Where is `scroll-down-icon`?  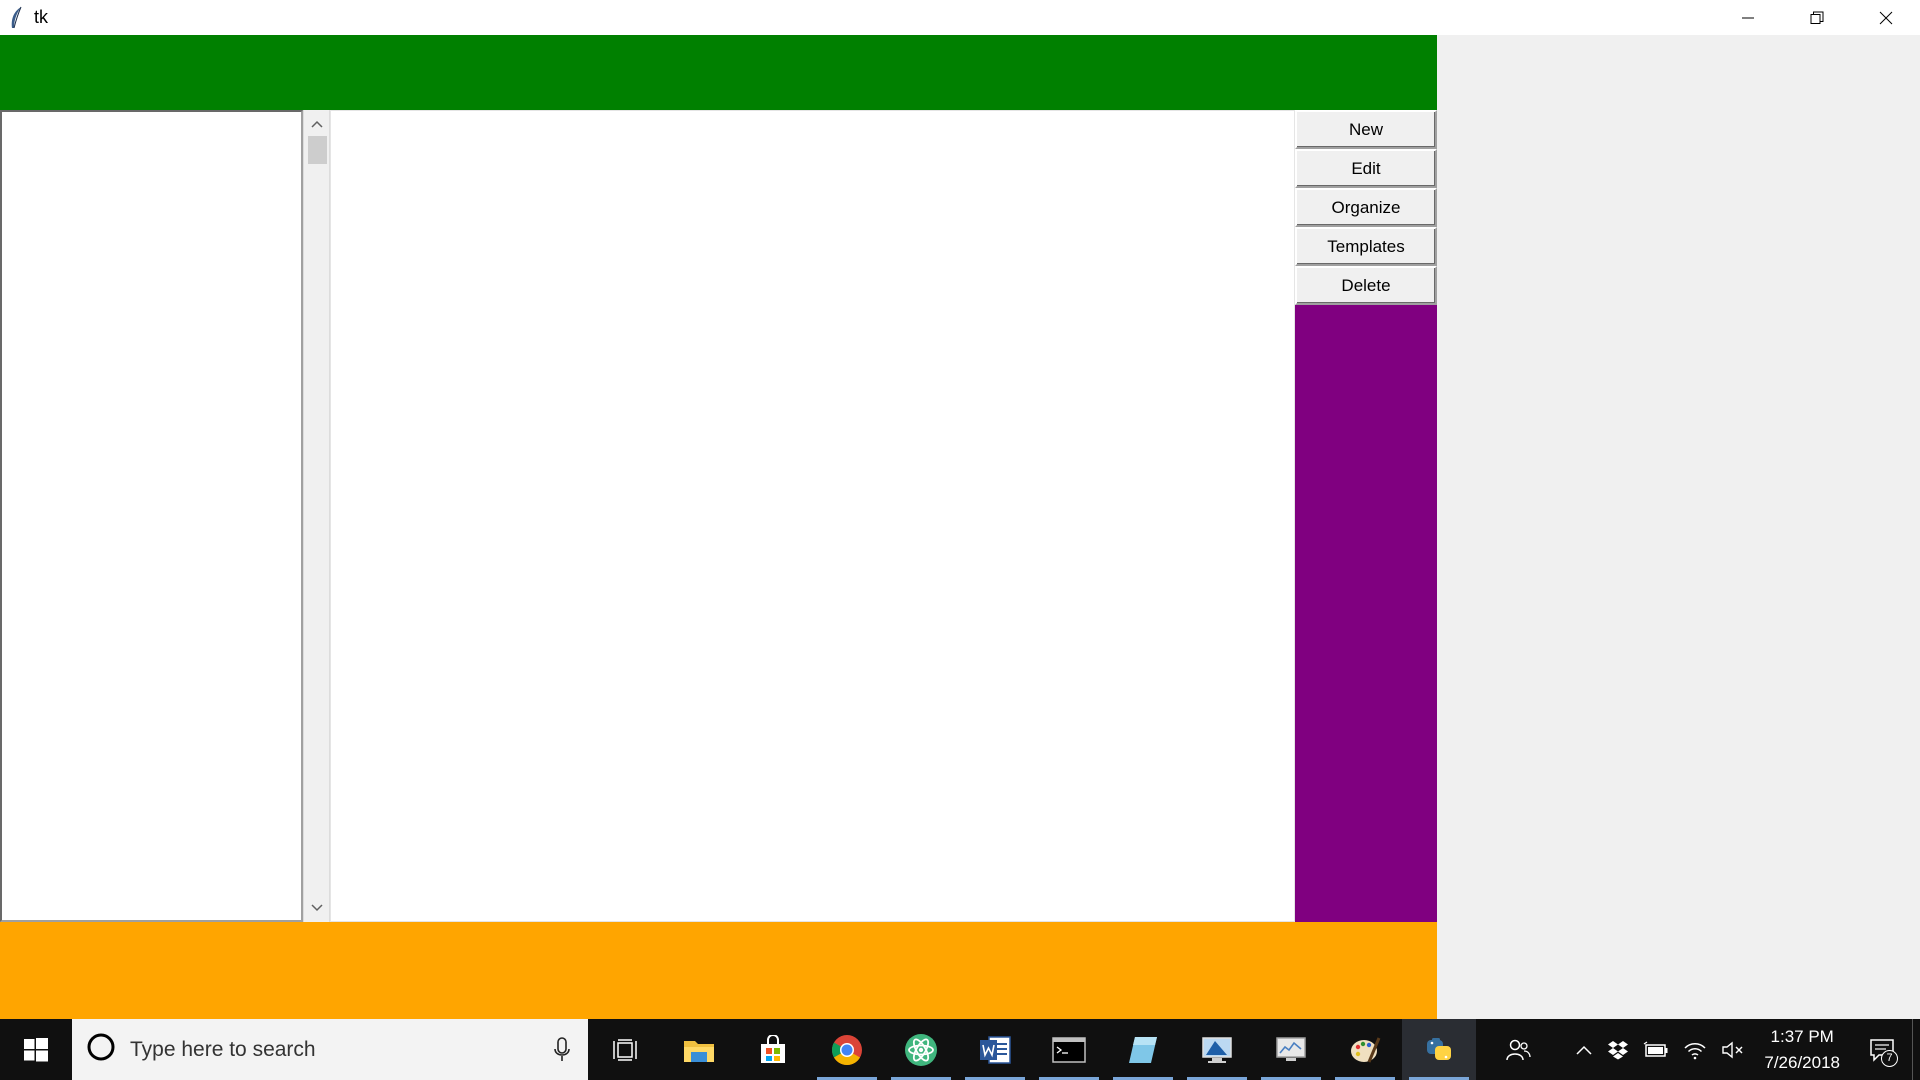
scroll-down-icon is located at coordinates (316, 908).